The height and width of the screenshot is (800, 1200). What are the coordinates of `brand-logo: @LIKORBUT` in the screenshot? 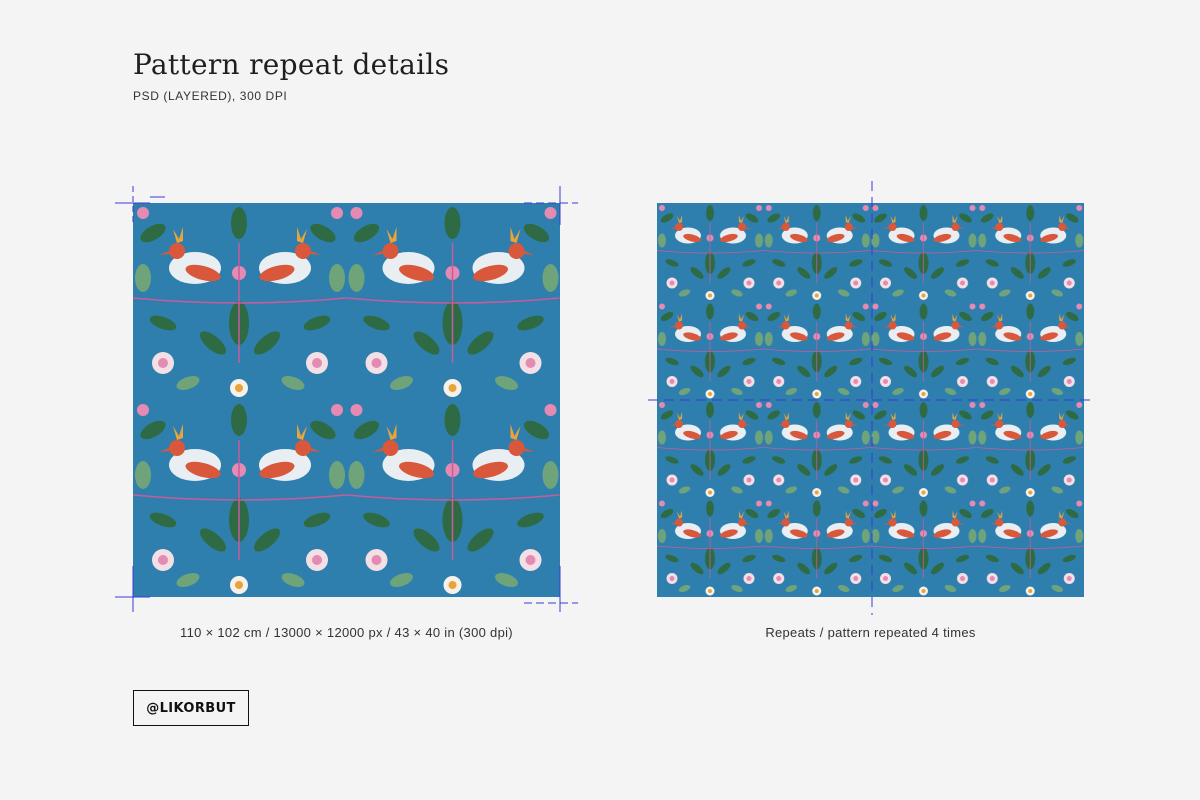 It's located at (191, 708).